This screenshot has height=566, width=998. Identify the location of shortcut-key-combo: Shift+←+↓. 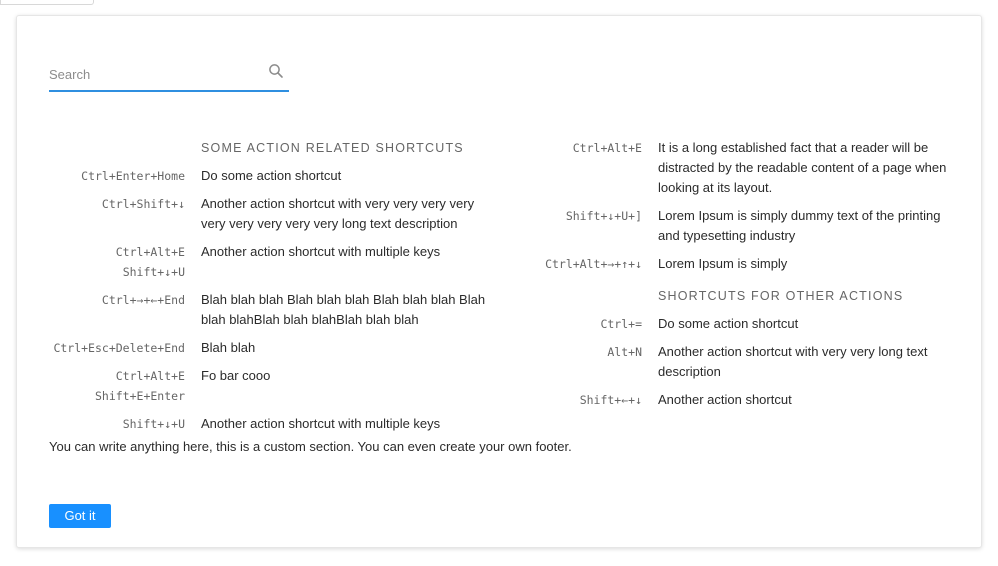
(610, 400).